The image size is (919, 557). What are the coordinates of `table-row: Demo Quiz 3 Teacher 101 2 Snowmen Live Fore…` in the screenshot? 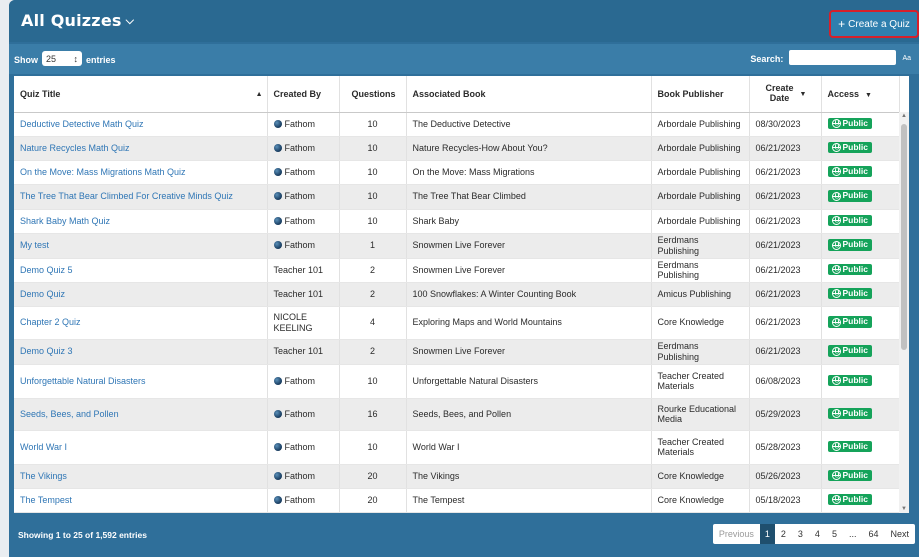 It's located at (457, 352).